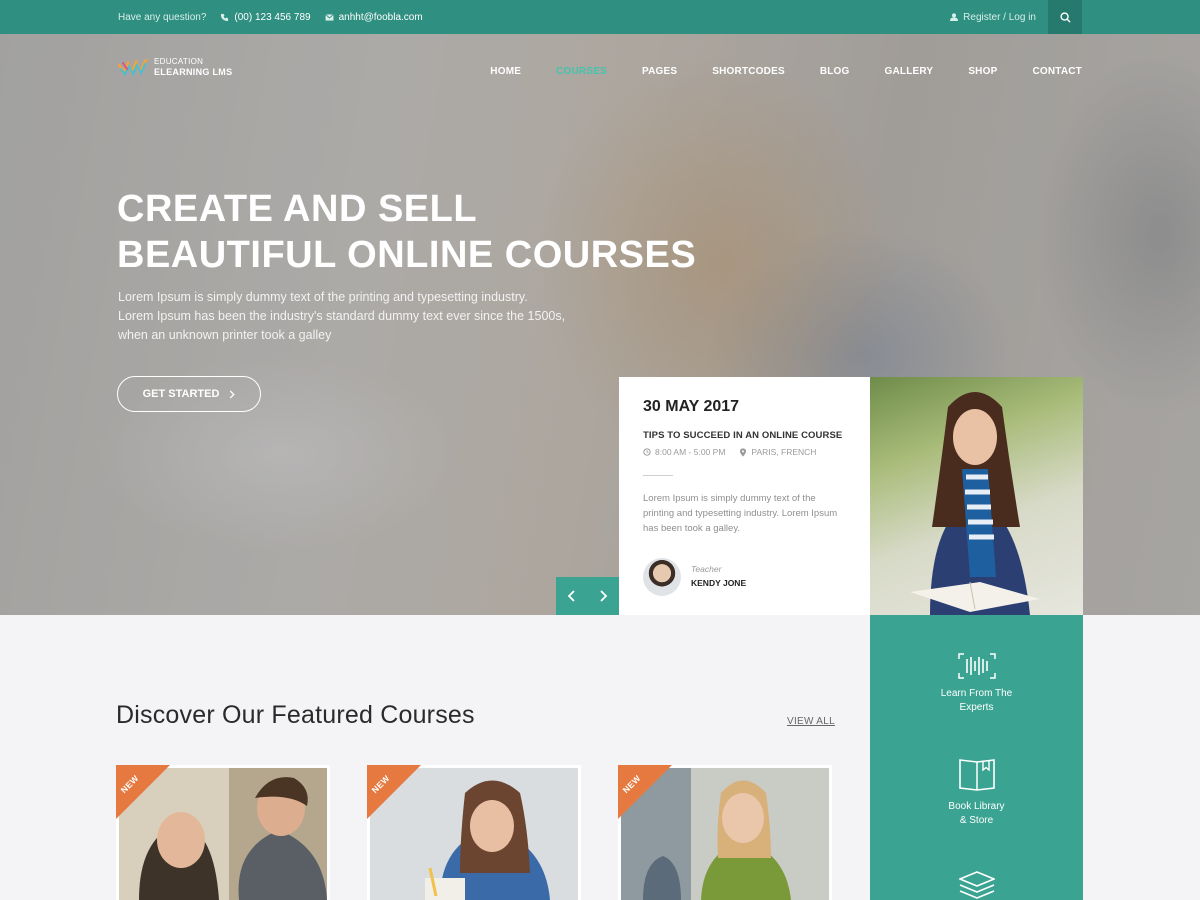 This screenshot has height=900, width=1200. Describe the element at coordinates (976, 775) in the screenshot. I see `book-icon` at that location.